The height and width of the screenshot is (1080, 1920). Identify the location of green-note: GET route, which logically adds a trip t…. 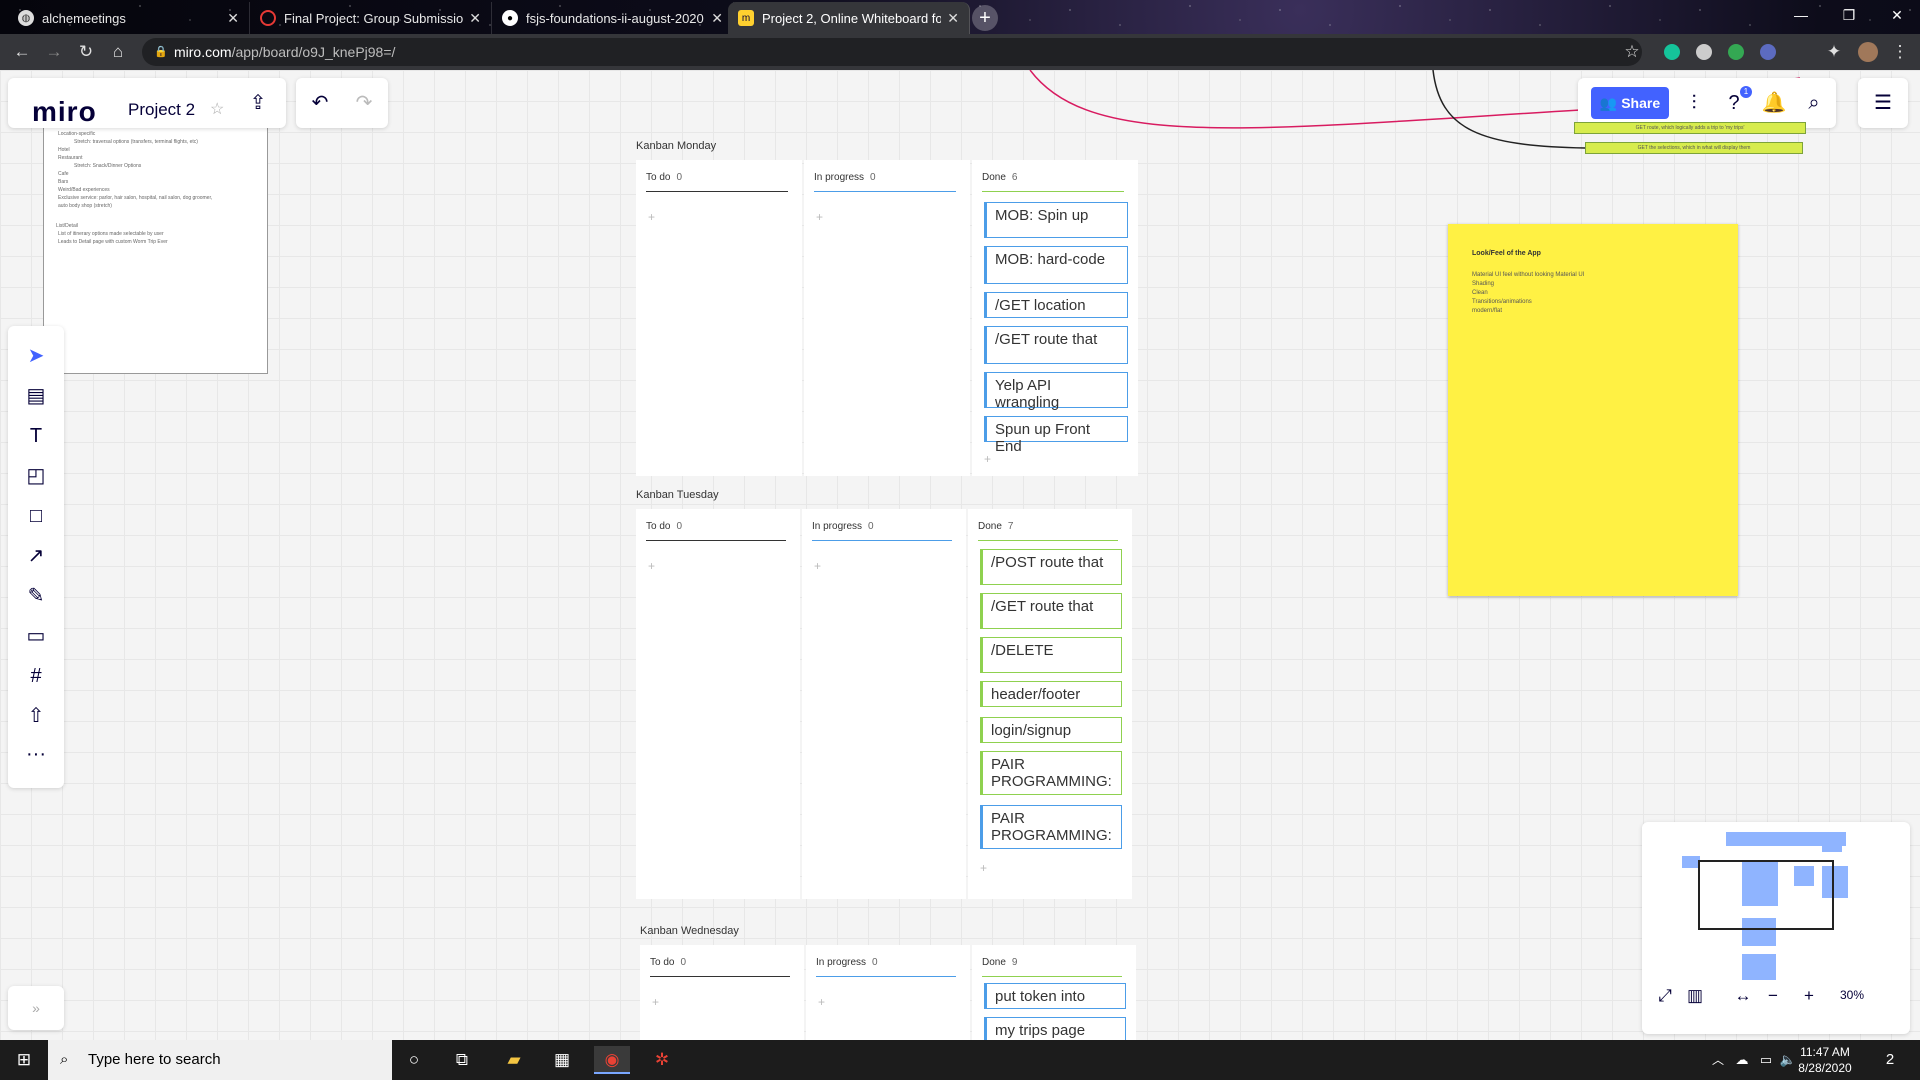
(1690, 128).